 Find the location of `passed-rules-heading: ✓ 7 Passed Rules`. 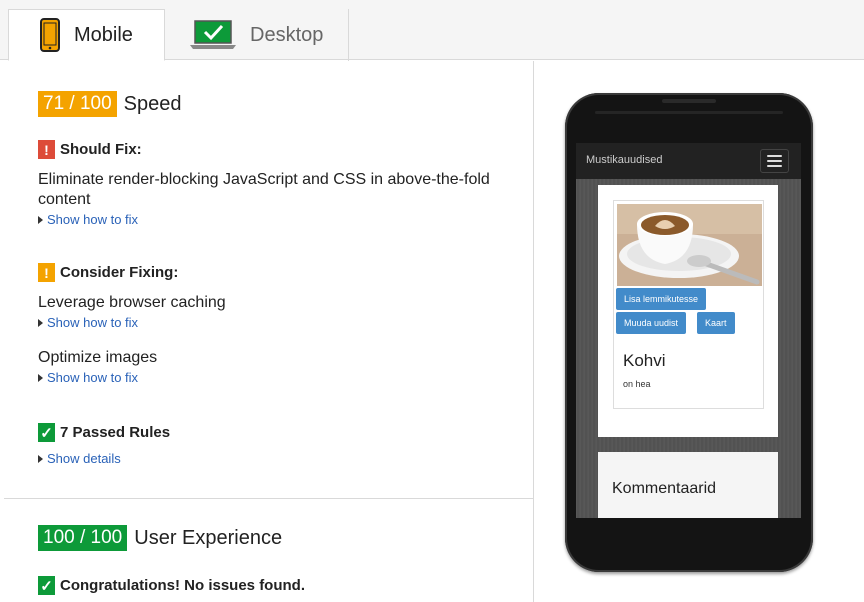

passed-rules-heading: ✓ 7 Passed Rules is located at coordinates (104, 432).